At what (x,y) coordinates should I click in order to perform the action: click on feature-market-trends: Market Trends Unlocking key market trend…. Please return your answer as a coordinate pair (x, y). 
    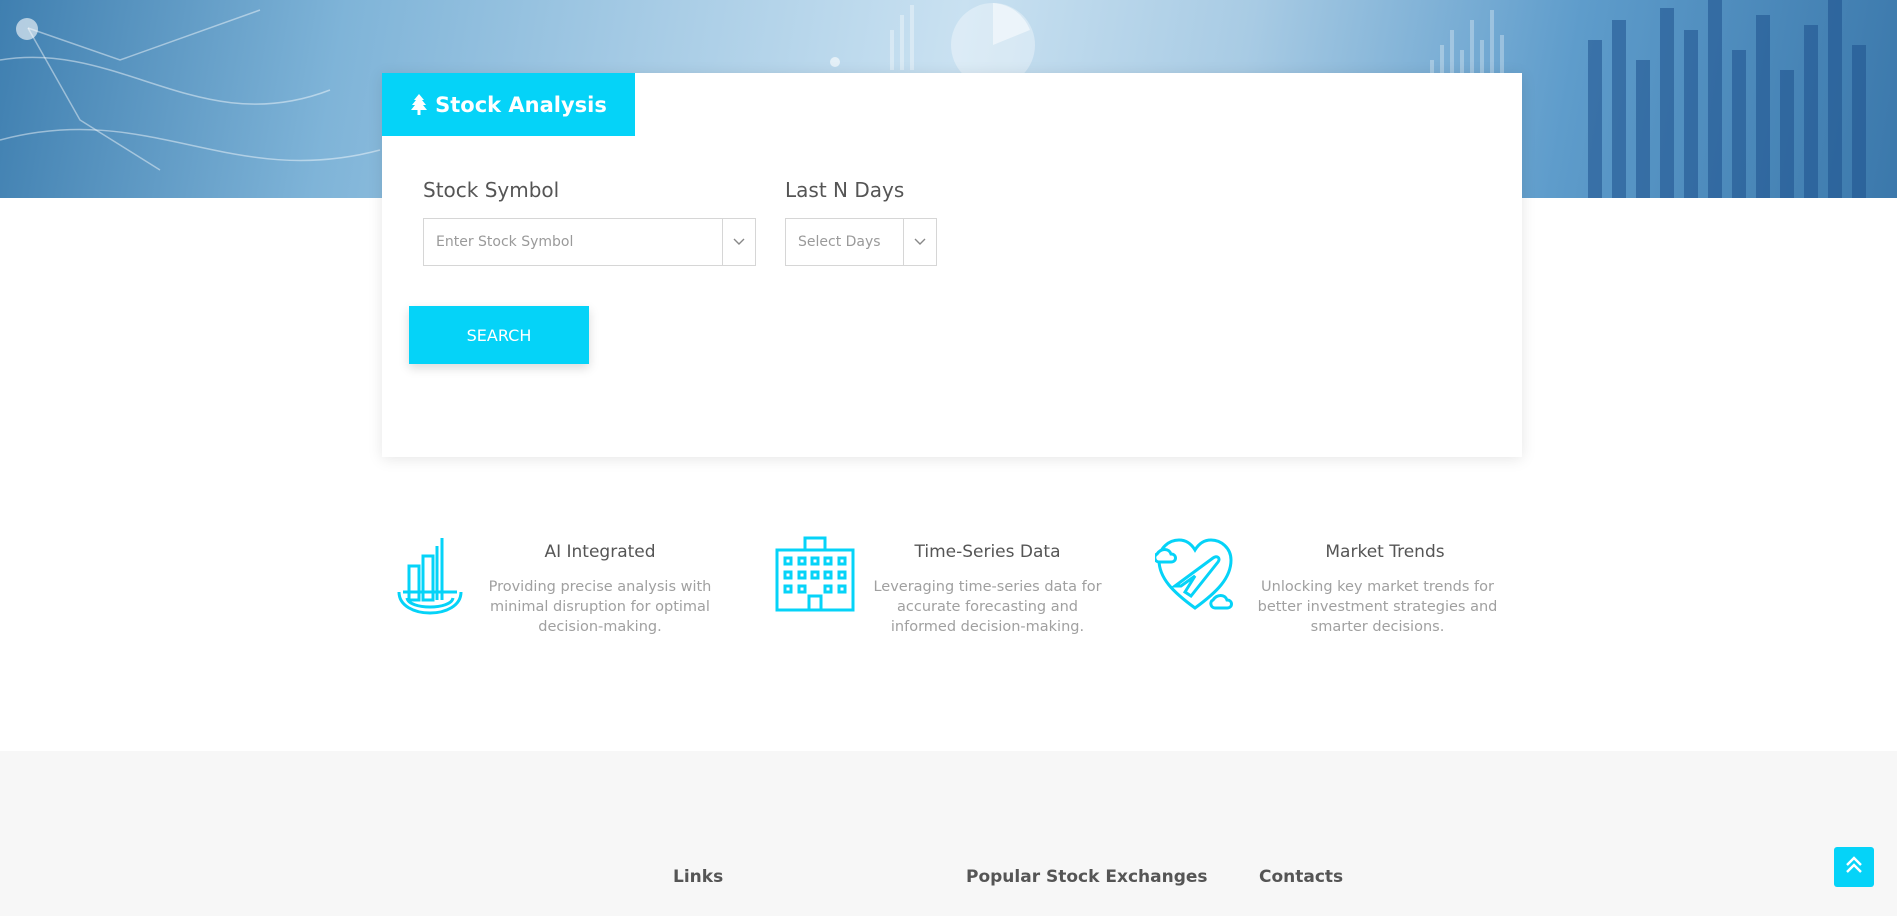
    Looking at the image, I should click on (1334, 590).